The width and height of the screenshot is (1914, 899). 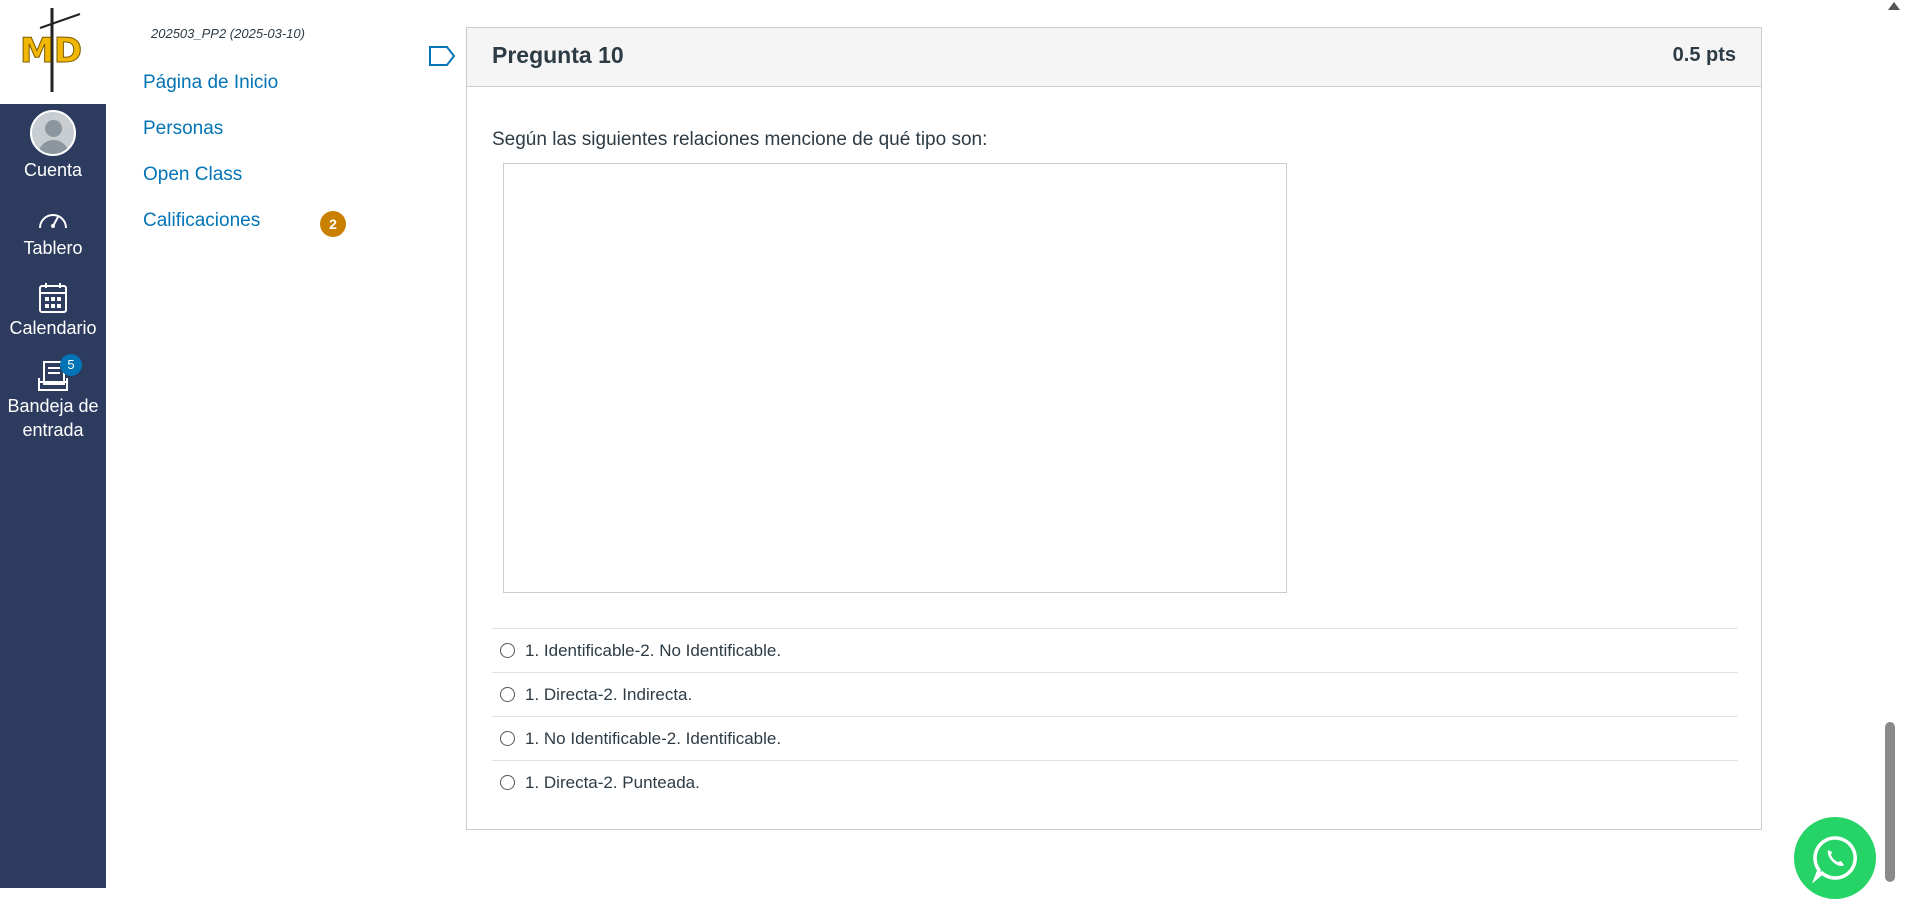 What do you see at coordinates (1704, 55) in the screenshot?
I see `question-points: 0.5 pts` at bounding box center [1704, 55].